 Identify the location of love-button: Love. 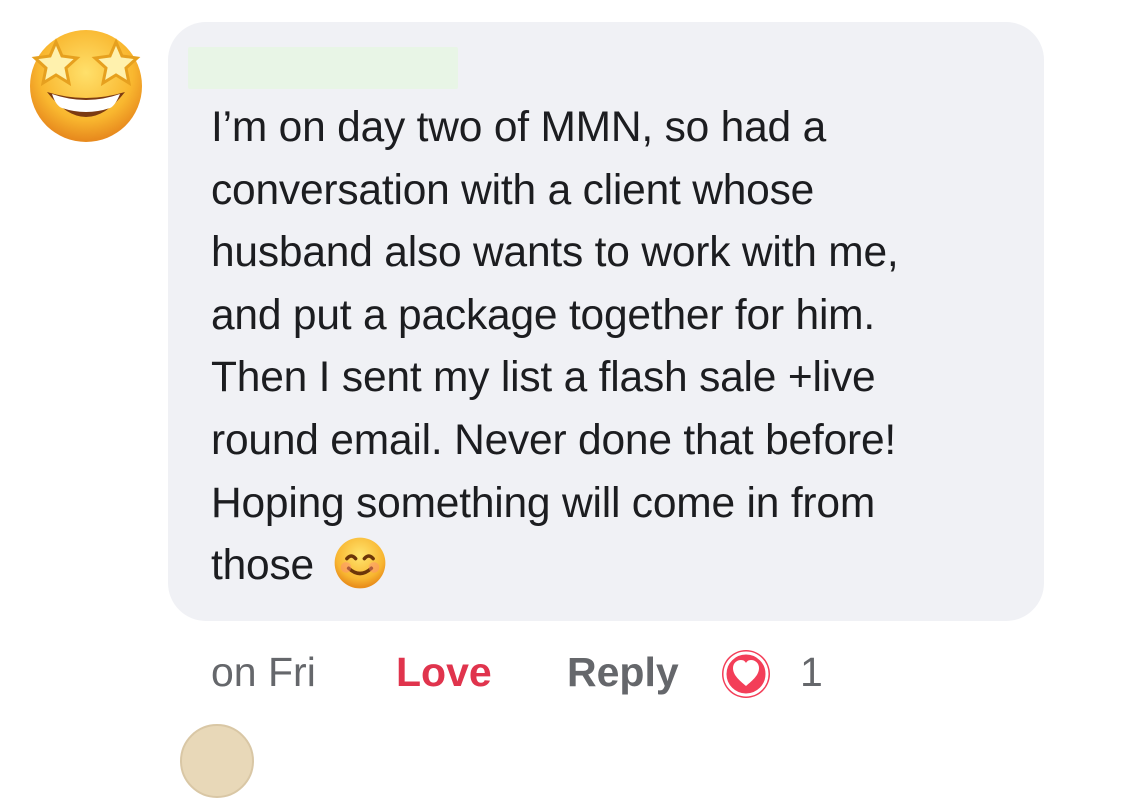
(444, 672).